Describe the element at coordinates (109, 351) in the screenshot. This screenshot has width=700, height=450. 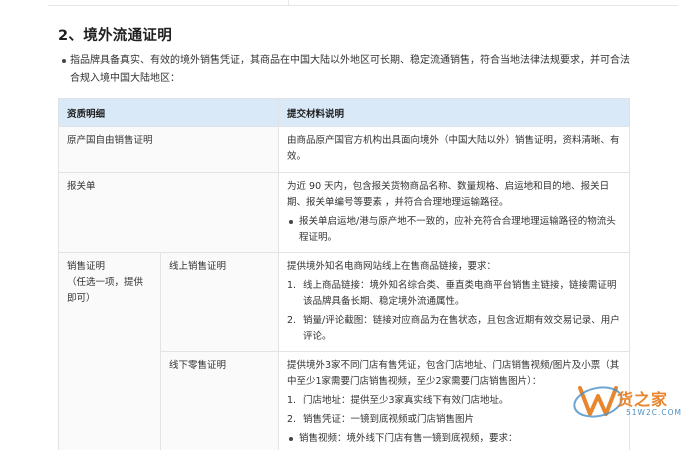
I see `row-label-sales: 销售证明 （任选一项，提供即可）` at that location.